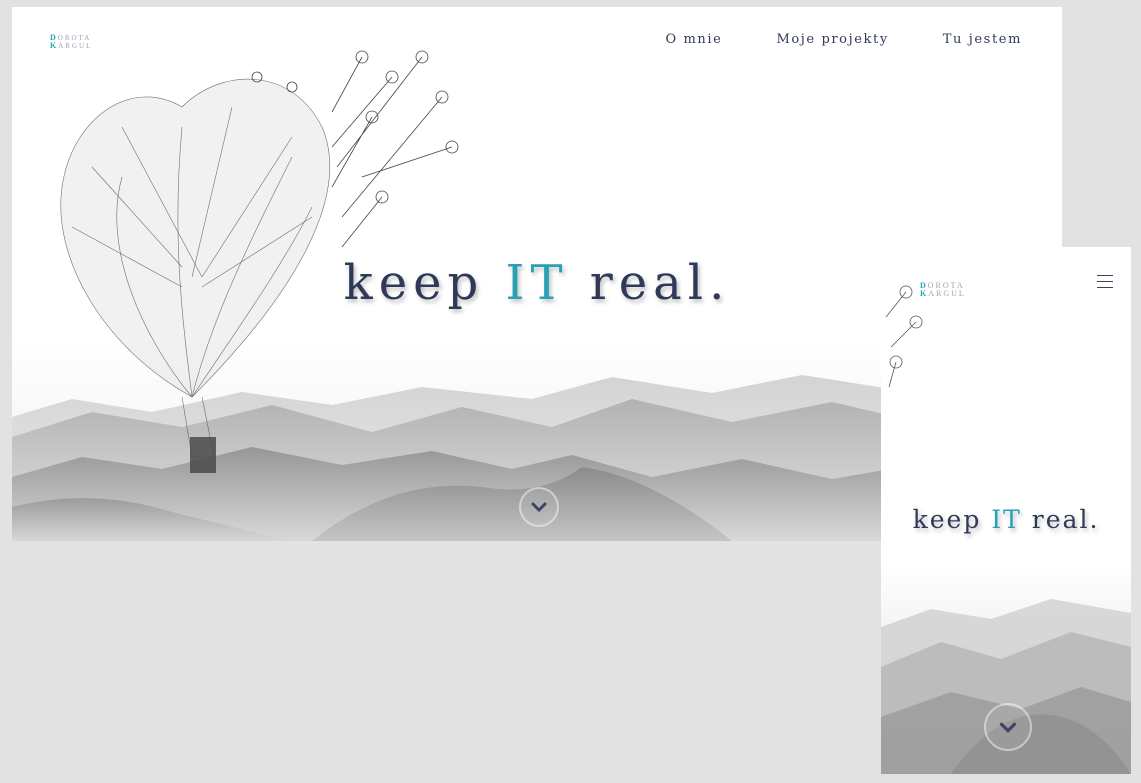 The height and width of the screenshot is (783, 1141). I want to click on mobile-preview: DOROTA KARGUL keep IT real., so click(1006, 510).